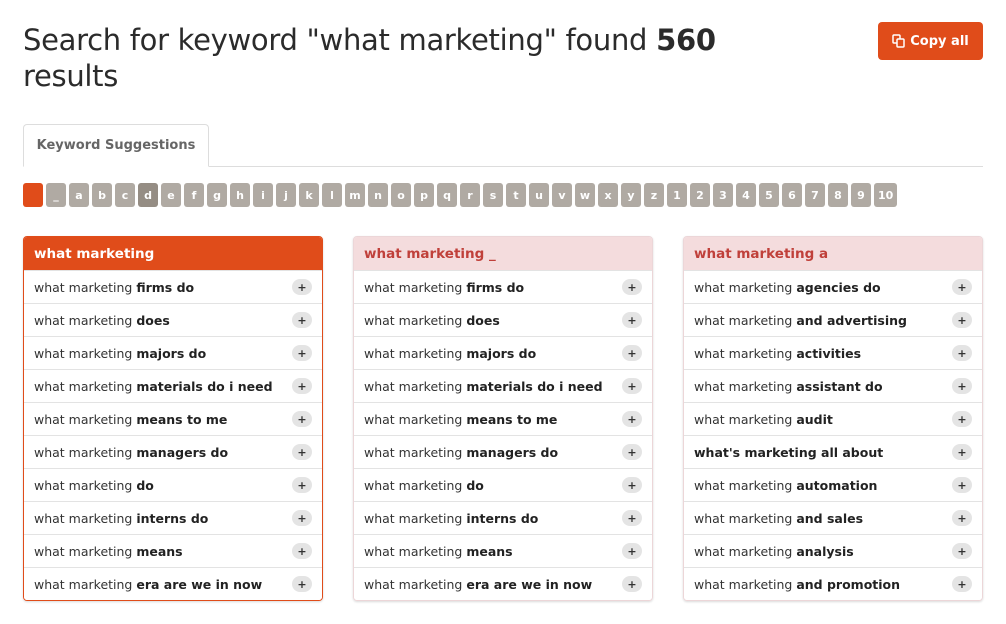 The image size is (1006, 624). I want to click on letter-filter-b: b, so click(102, 195).